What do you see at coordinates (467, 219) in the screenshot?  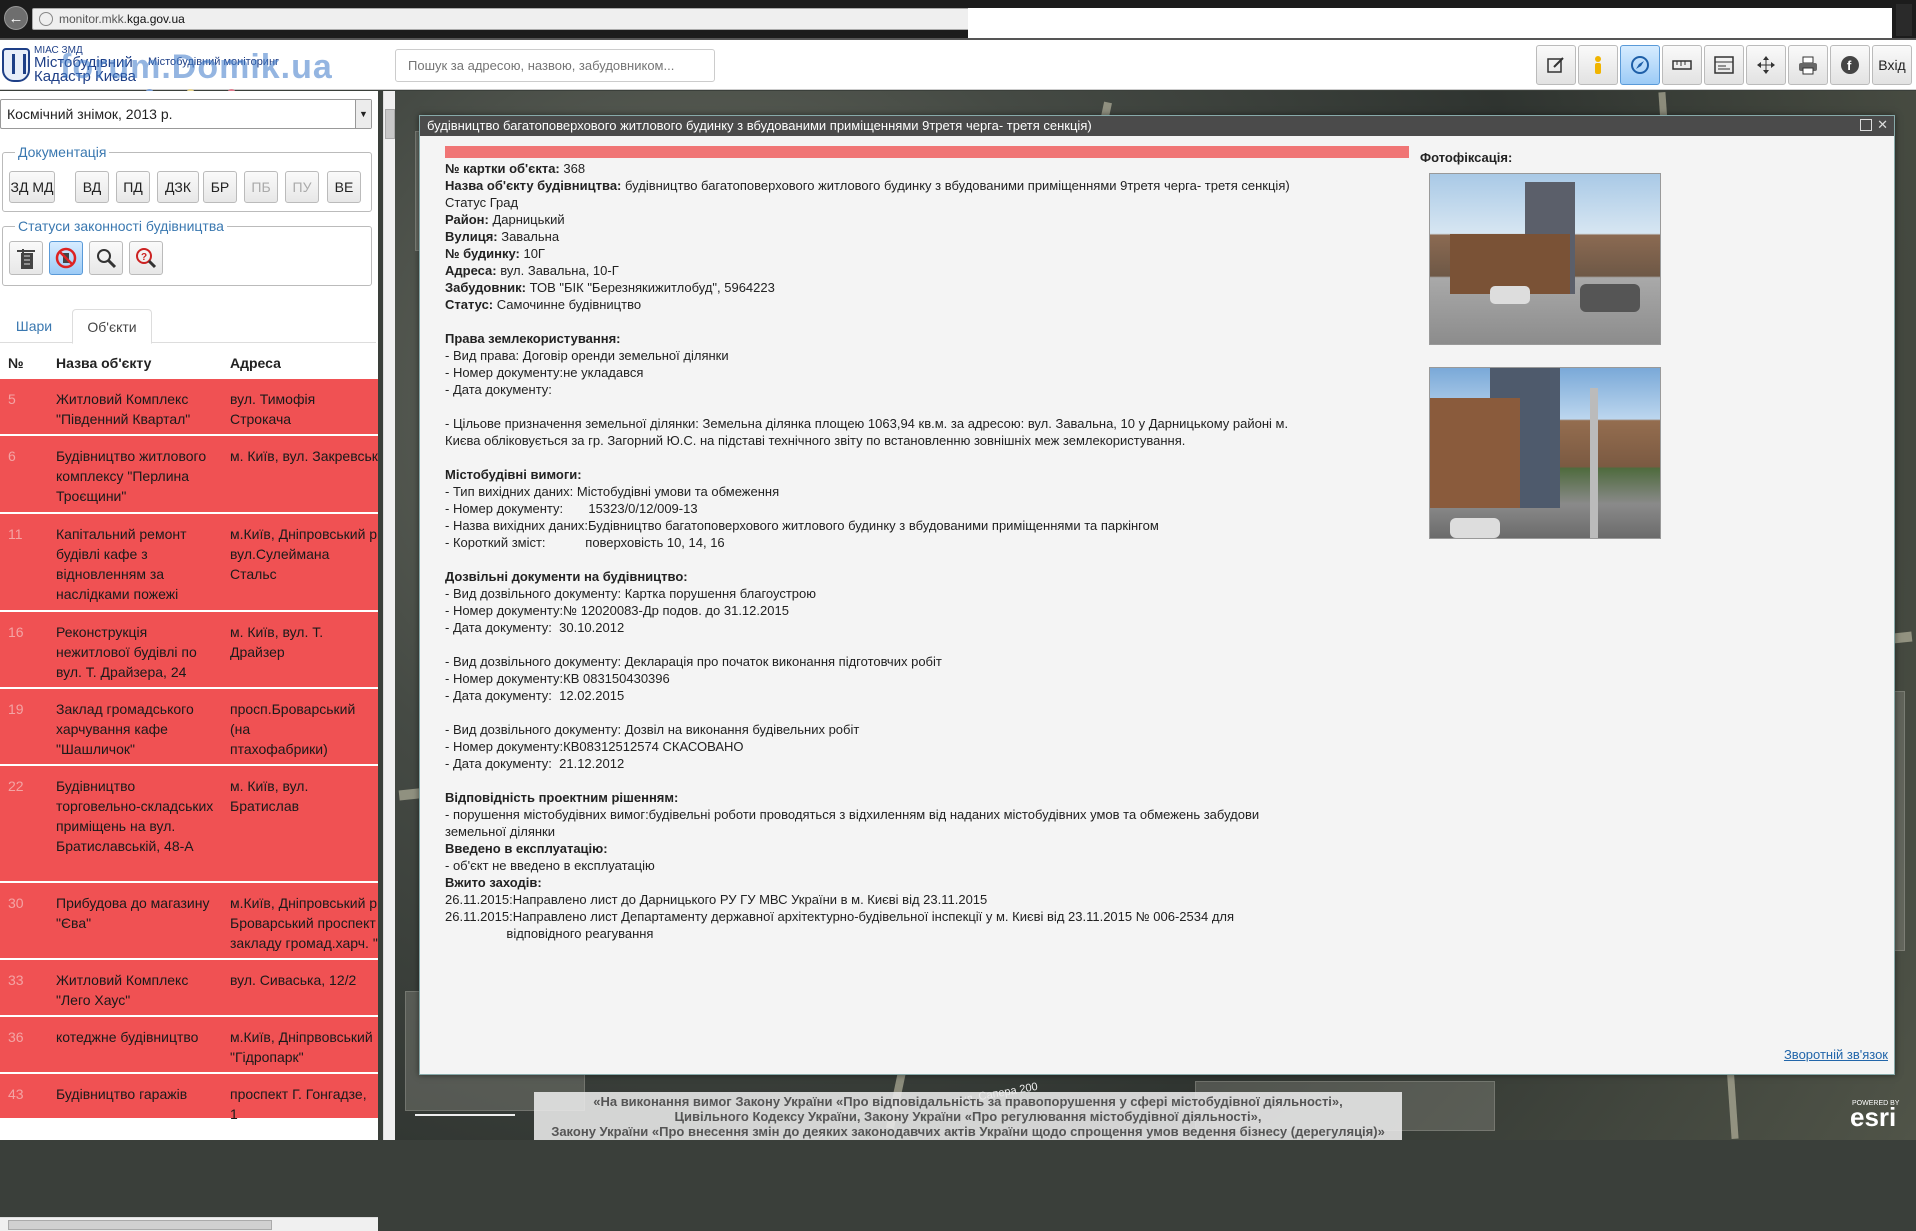 I see `detail-label: Район:` at bounding box center [467, 219].